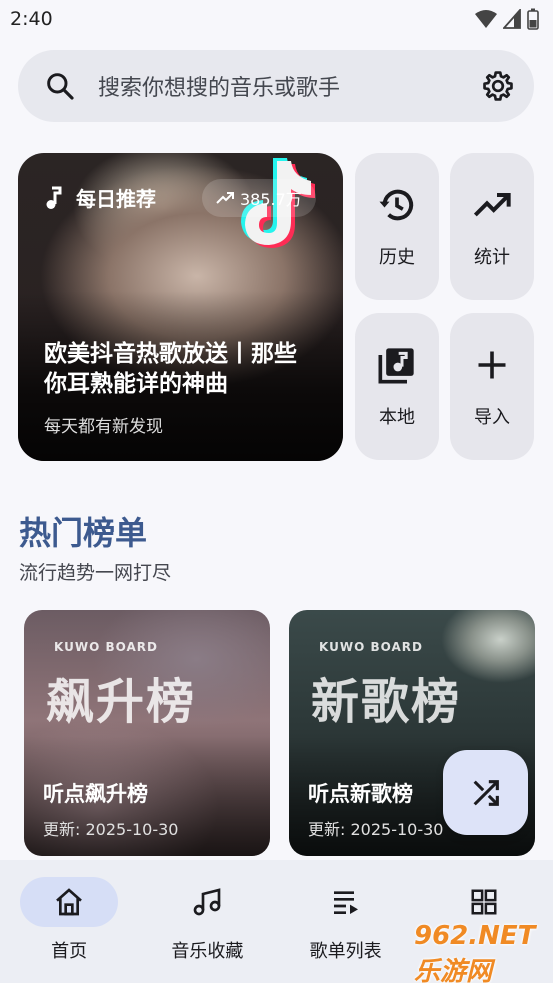 The image size is (553, 983). I want to click on nav-label: 首页, so click(69, 951).